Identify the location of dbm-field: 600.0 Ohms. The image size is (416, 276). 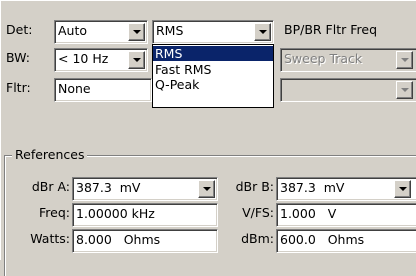
(346, 241).